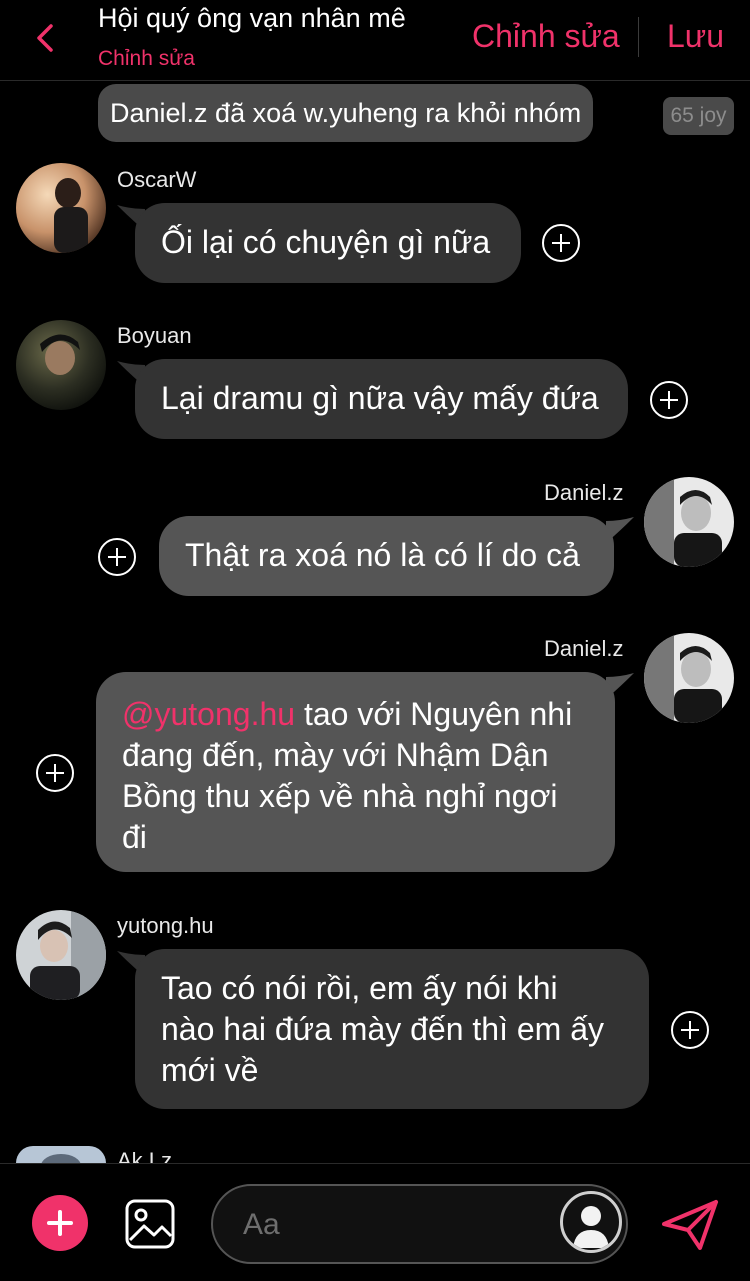 The image size is (750, 1281). I want to click on message-text: Ối lại có chuyện gì nữa, so click(326, 242).